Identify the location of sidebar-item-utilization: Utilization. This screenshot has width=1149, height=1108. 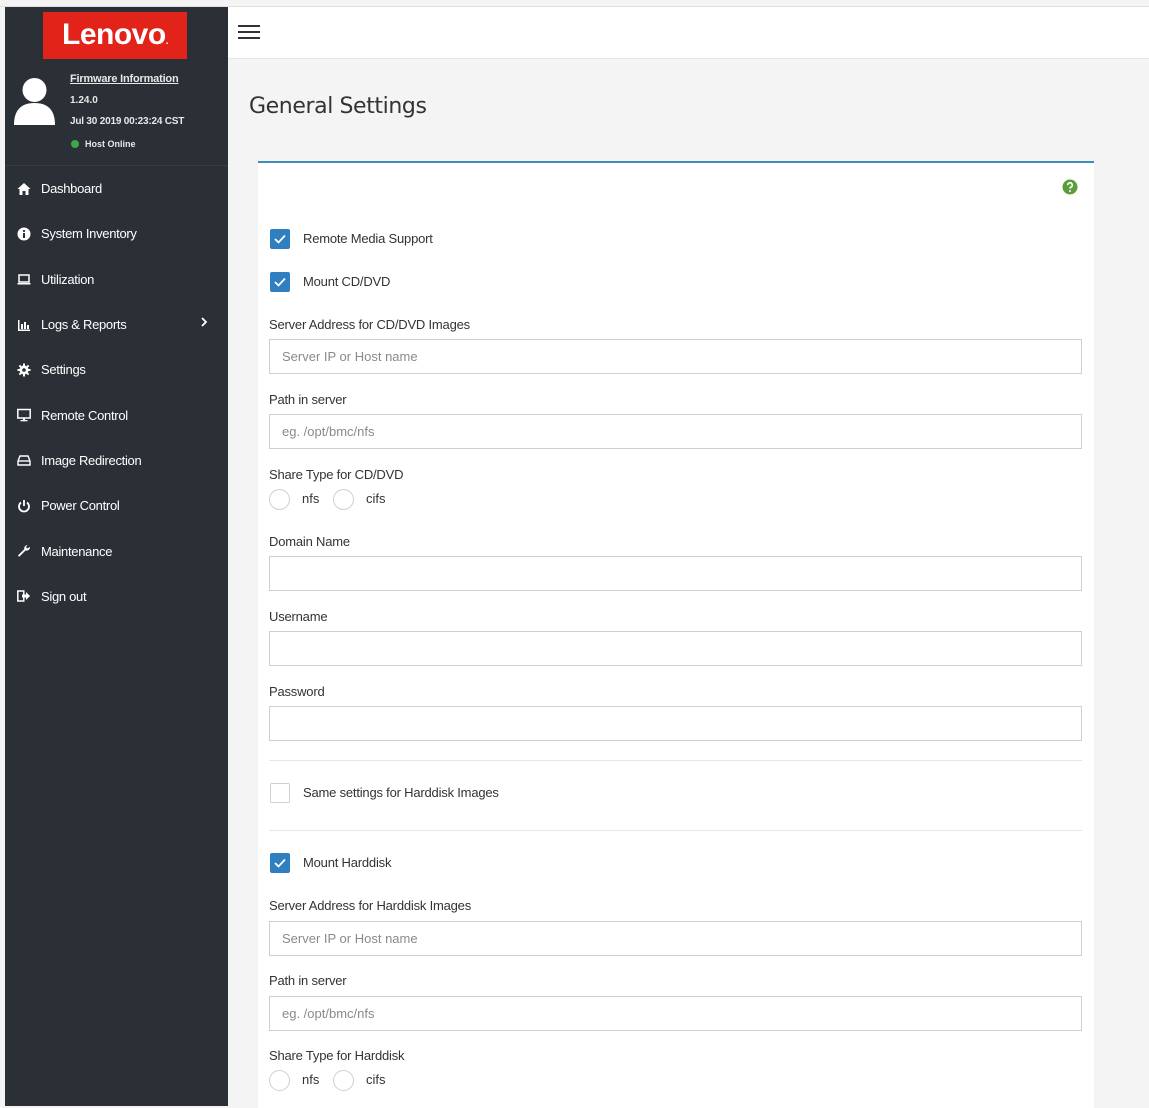
(116, 279).